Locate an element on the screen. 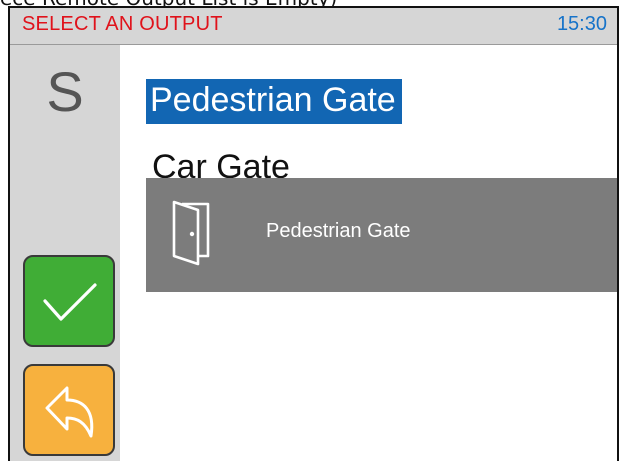  checkmark-icon is located at coordinates (70, 302).